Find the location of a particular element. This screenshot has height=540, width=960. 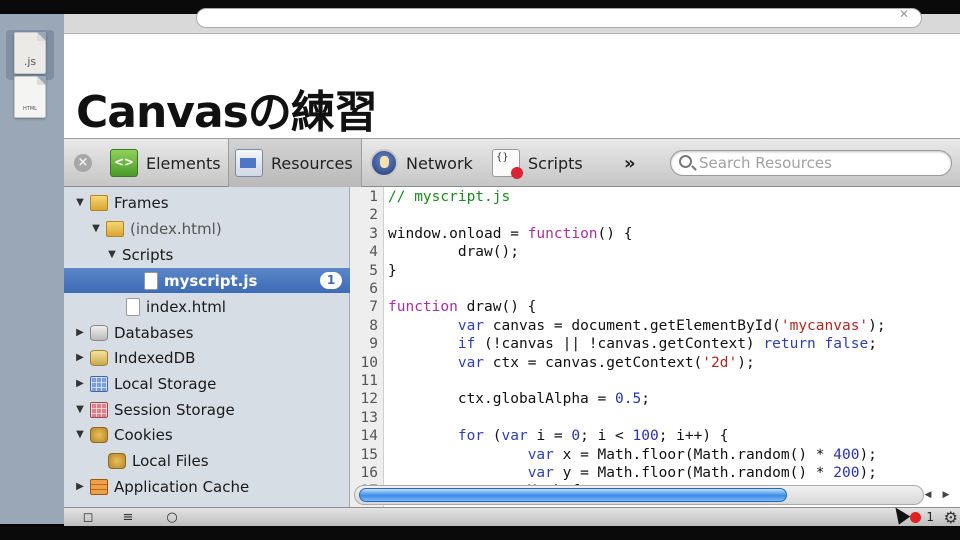

tab-resources: Resources is located at coordinates (295, 163).